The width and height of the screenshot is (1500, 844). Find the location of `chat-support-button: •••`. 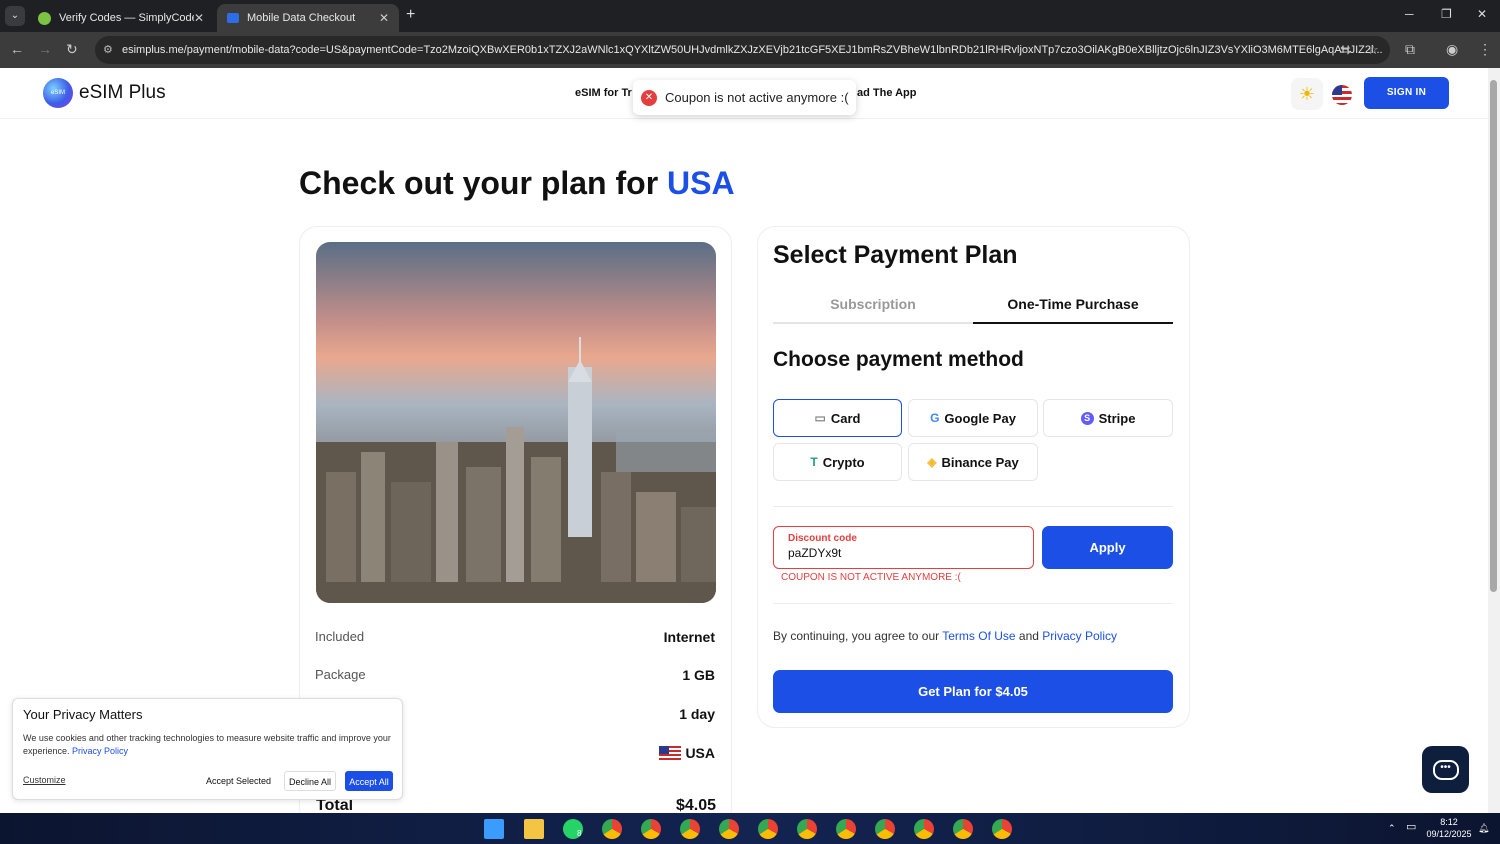

chat-support-button: ••• is located at coordinates (1445, 769).